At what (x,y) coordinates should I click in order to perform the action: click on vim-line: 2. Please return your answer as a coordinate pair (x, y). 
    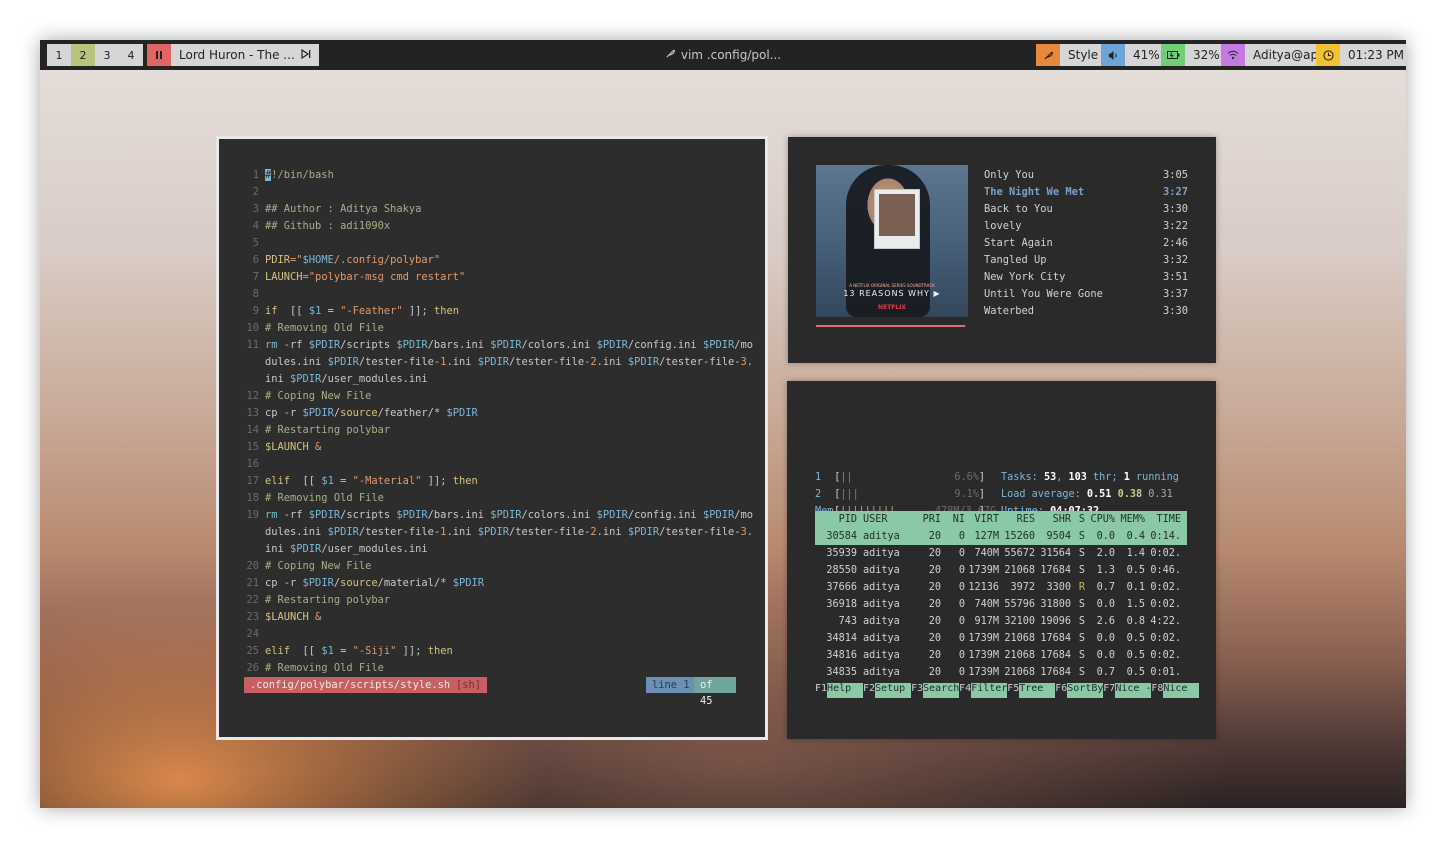
    Looking at the image, I should click on (495, 192).